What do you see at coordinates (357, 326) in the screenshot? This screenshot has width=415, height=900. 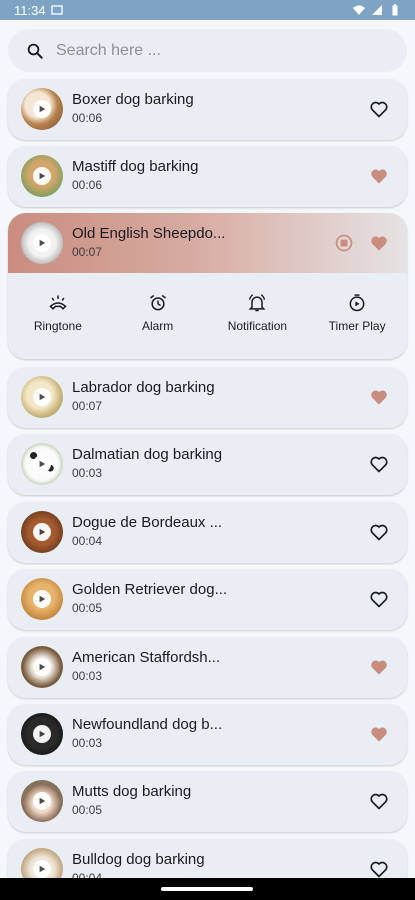 I see `timer-play-label: Timer Play` at bounding box center [357, 326].